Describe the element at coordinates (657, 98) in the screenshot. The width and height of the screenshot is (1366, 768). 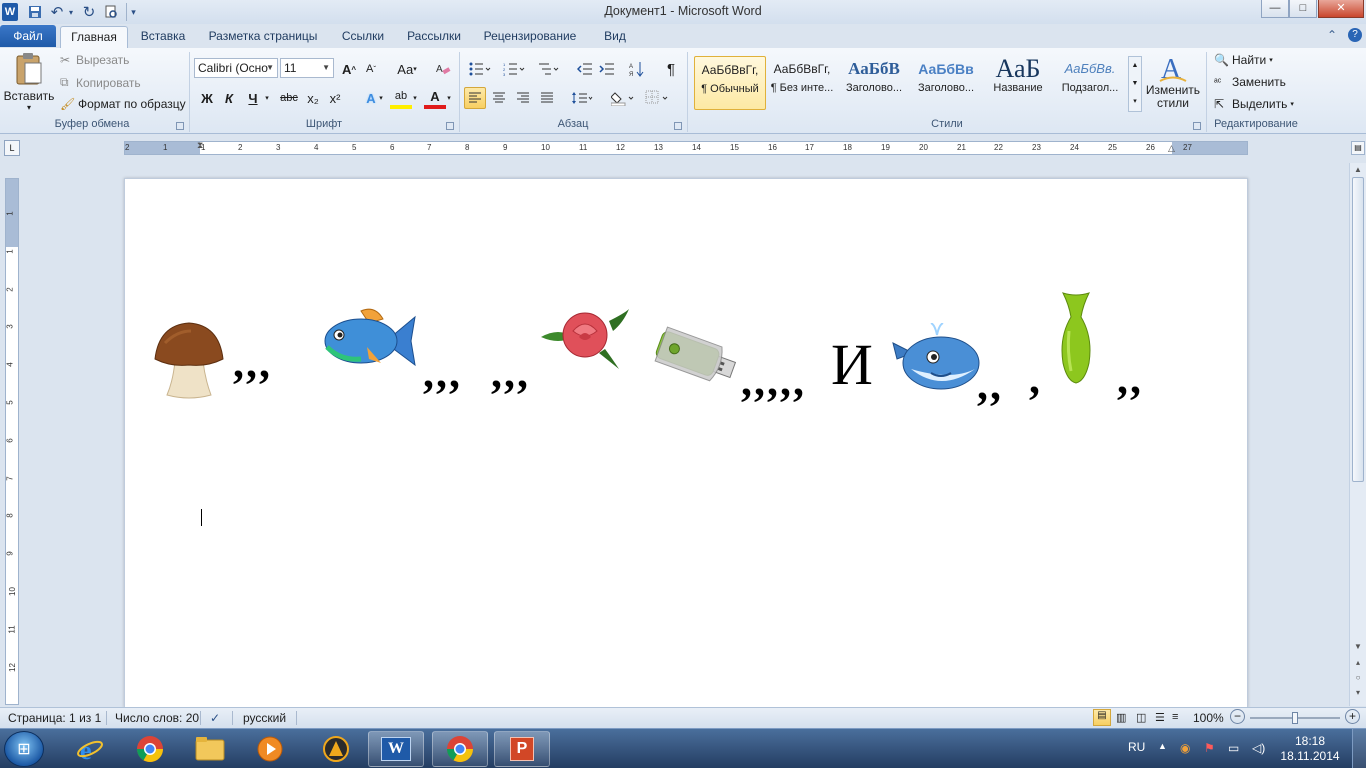
I see `borders-button` at that location.